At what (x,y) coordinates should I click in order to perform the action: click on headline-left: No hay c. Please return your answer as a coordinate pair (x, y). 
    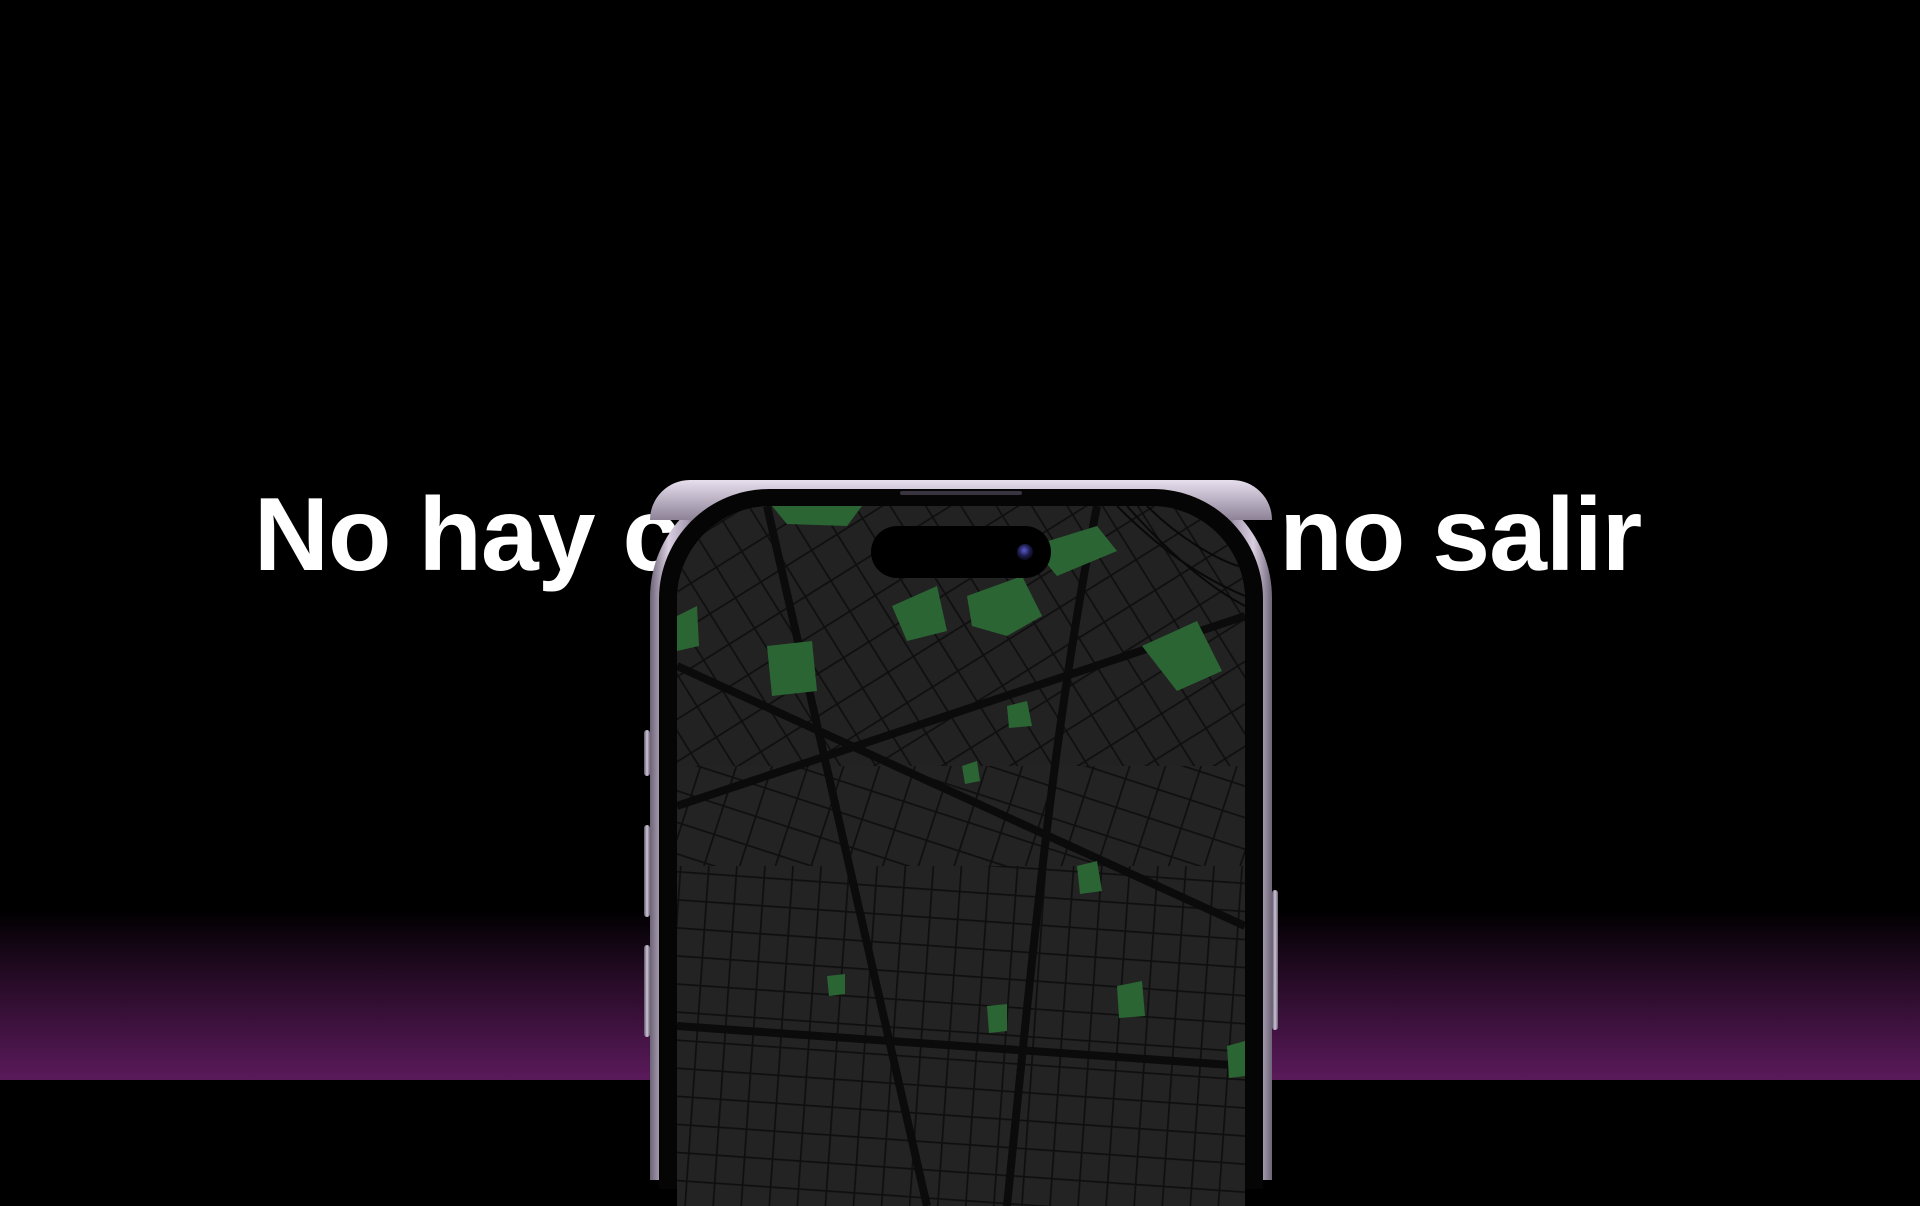
    Looking at the image, I should click on (466, 535).